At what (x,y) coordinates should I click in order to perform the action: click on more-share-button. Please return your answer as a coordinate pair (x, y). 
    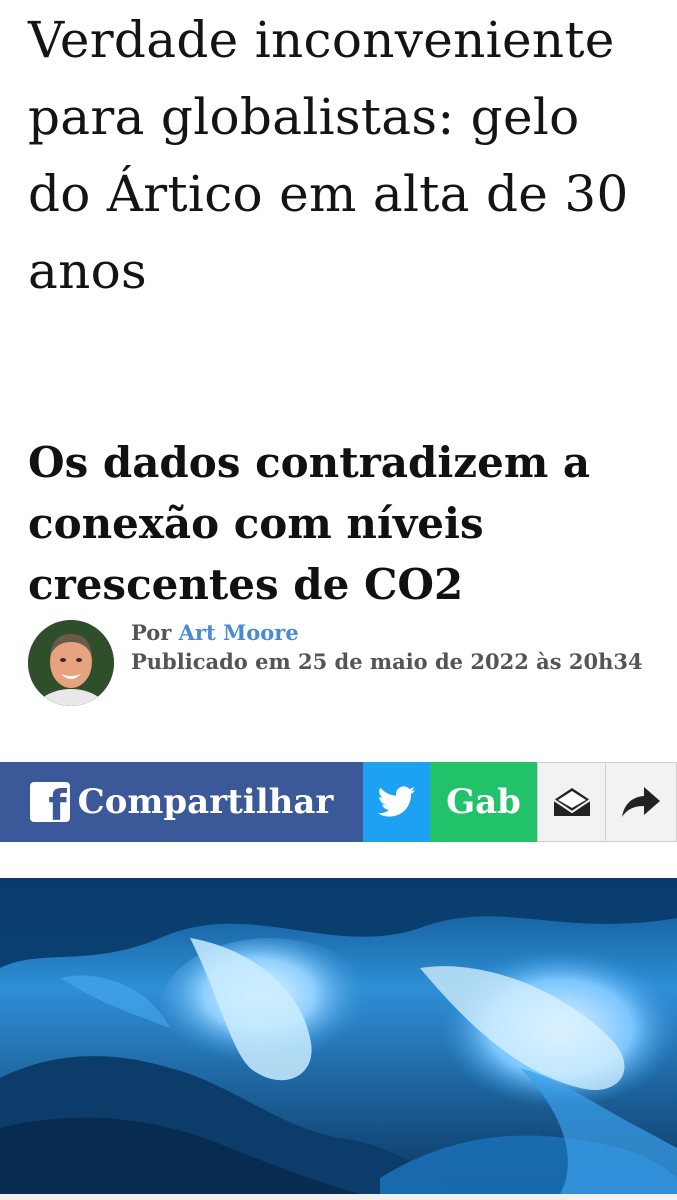
    Looking at the image, I should click on (641, 802).